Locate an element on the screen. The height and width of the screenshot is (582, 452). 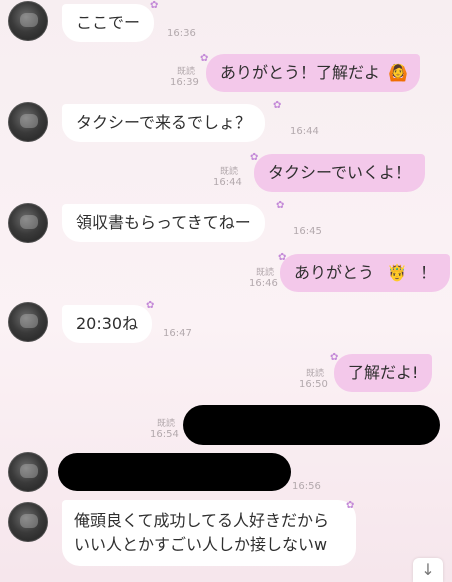
arrow-down-icon: ↓ is located at coordinates (428, 569).